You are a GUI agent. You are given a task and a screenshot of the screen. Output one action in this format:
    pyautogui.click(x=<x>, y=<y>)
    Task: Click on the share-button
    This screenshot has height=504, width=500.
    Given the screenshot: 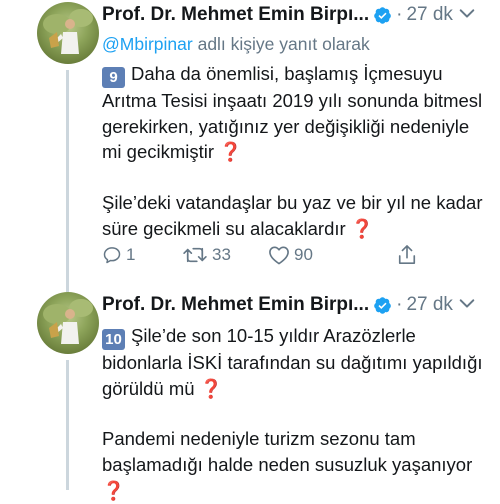 What is the action you would take?
    pyautogui.click(x=407, y=255)
    